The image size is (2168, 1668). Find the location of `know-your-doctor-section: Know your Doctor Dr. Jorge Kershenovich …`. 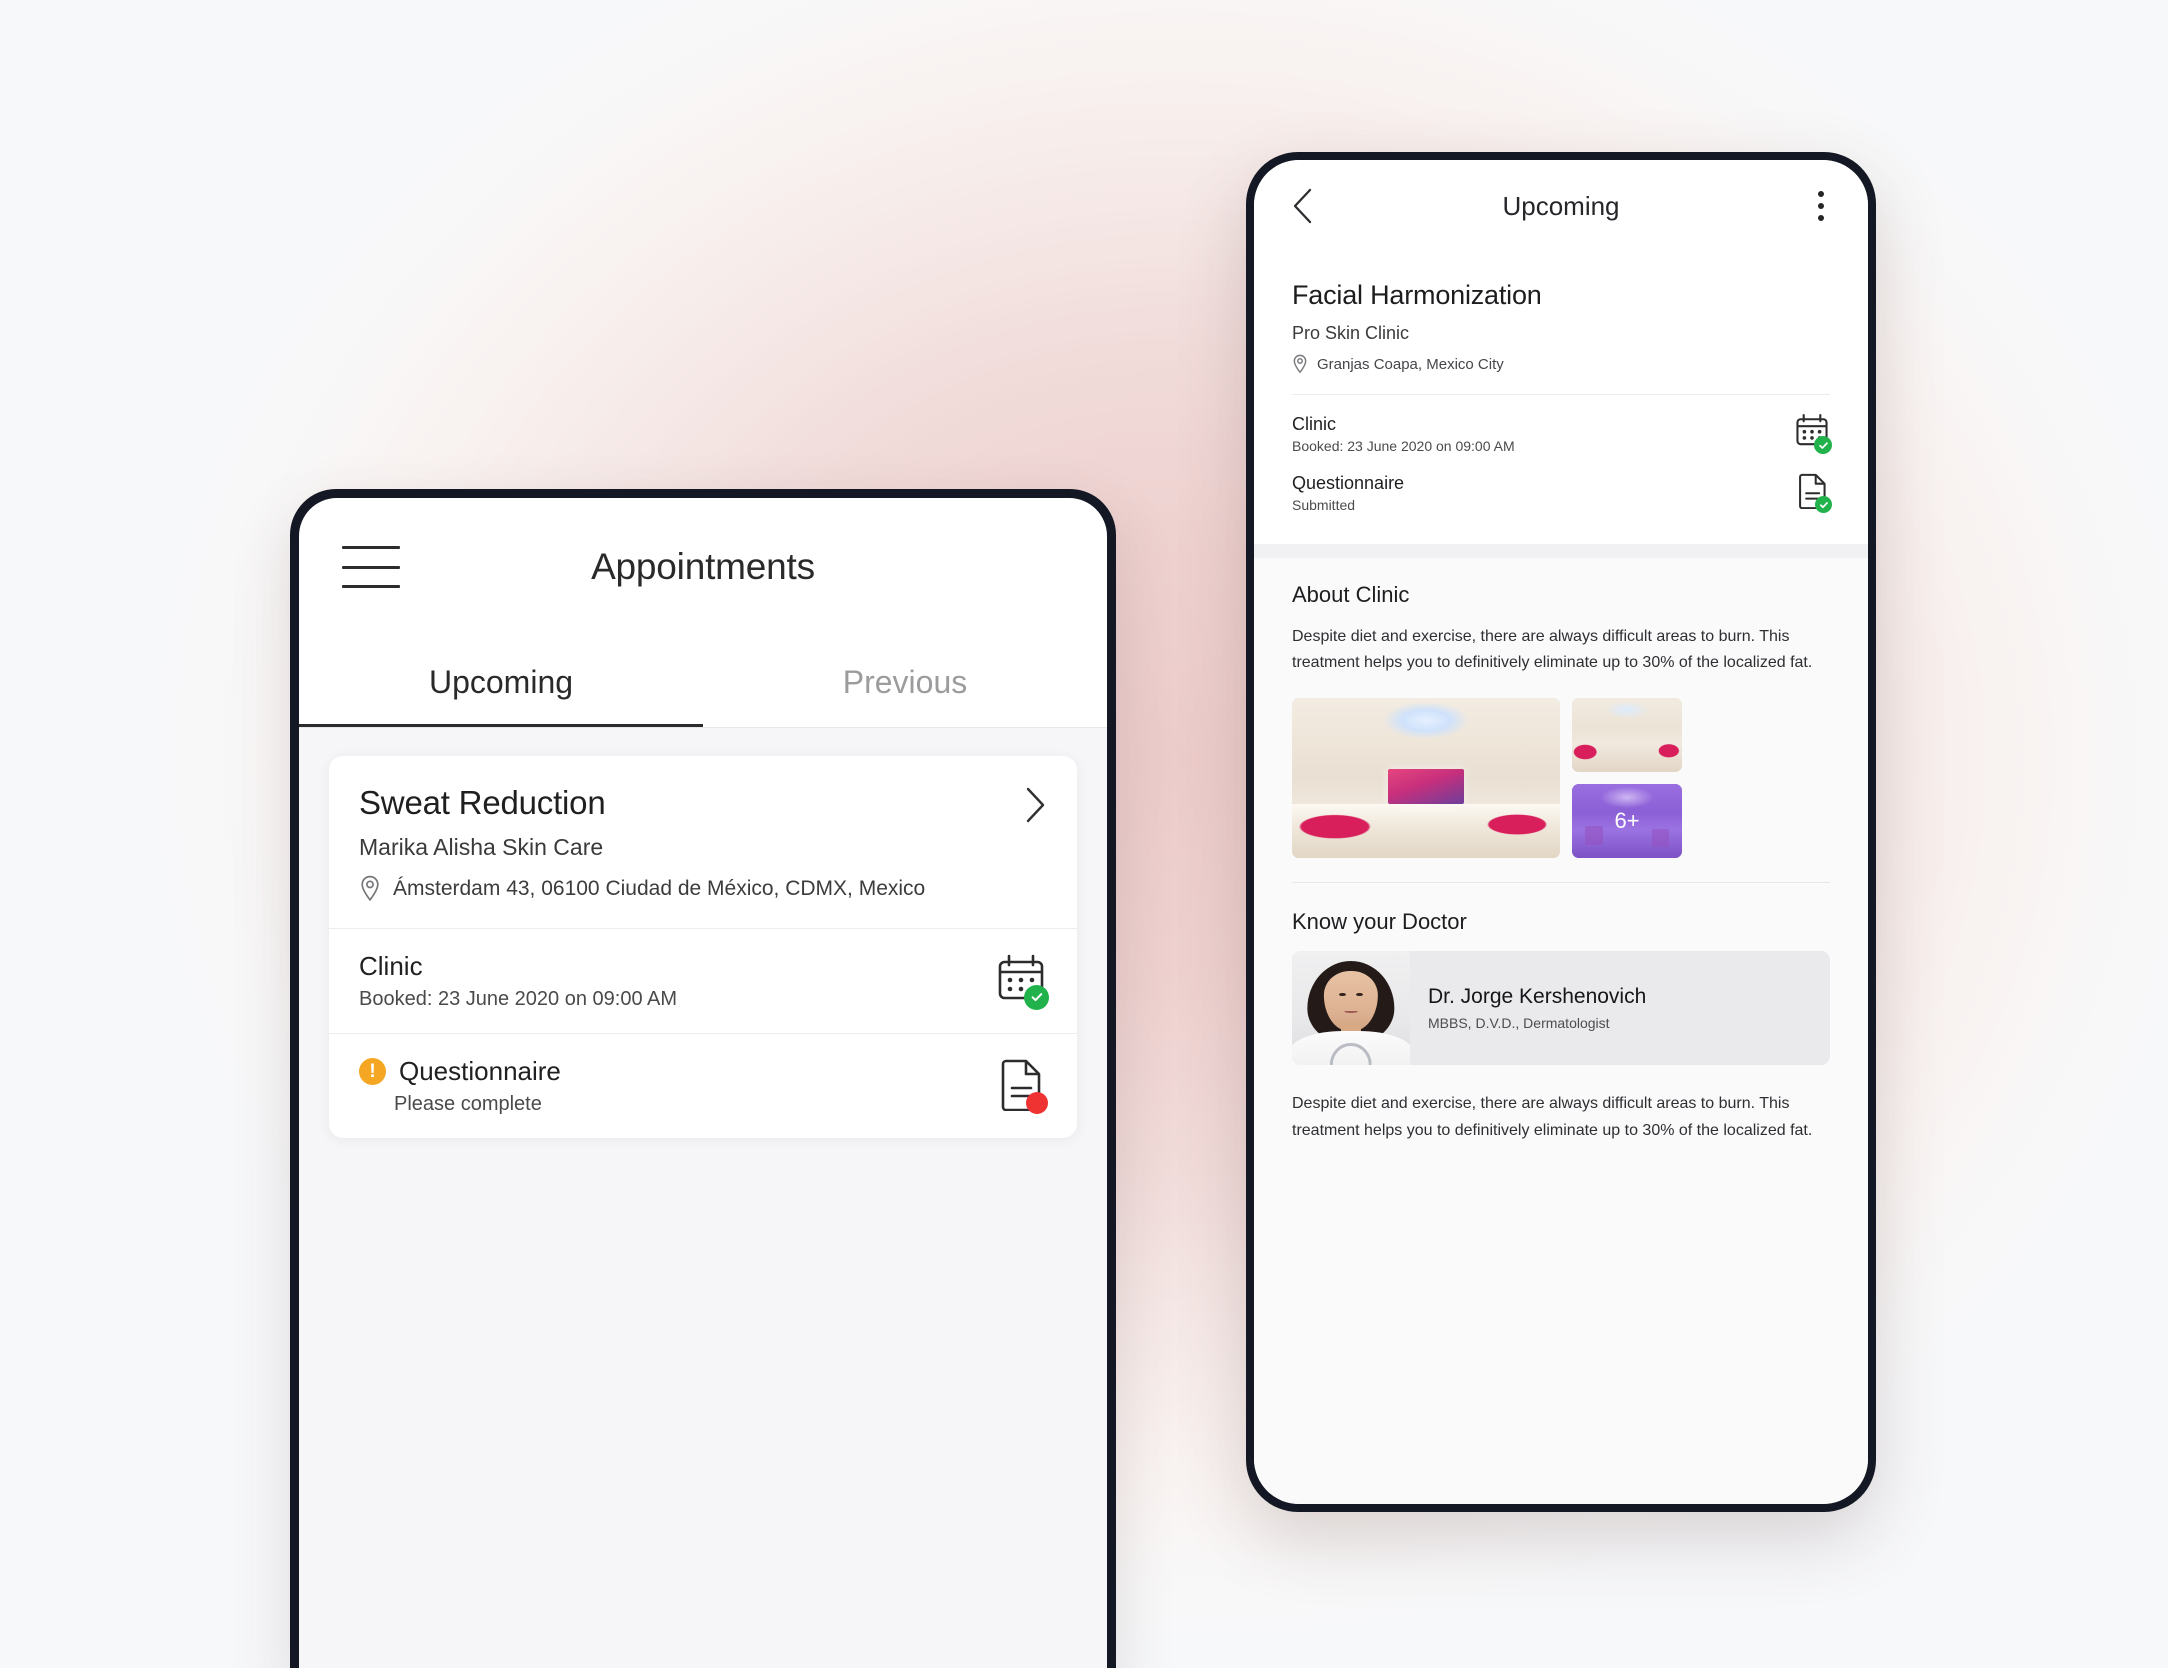

know-your-doctor-section: Know your Doctor Dr. Jorge Kershenovich … is located at coordinates (1561, 1193).